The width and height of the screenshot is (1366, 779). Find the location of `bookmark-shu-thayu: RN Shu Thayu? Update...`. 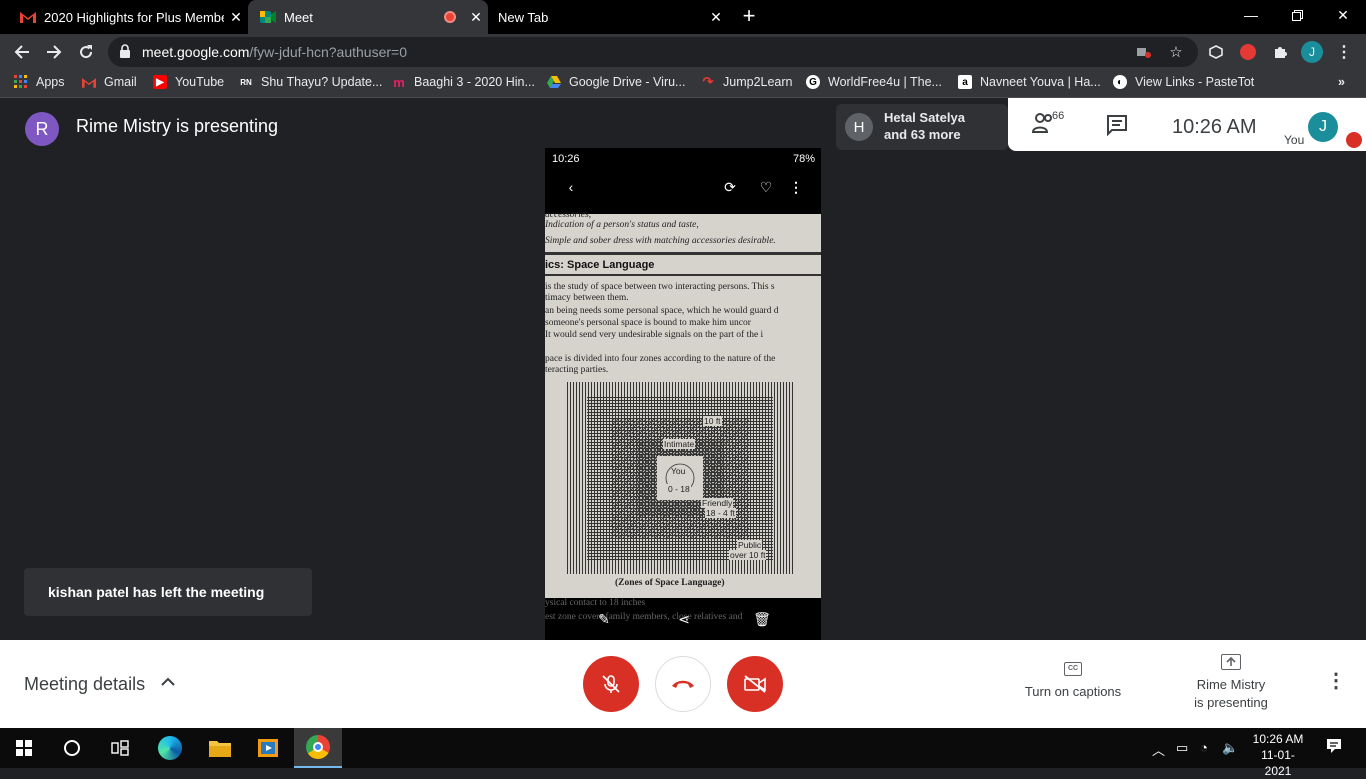

bookmark-shu-thayu: RN Shu Thayu? Update... is located at coordinates (310, 82).